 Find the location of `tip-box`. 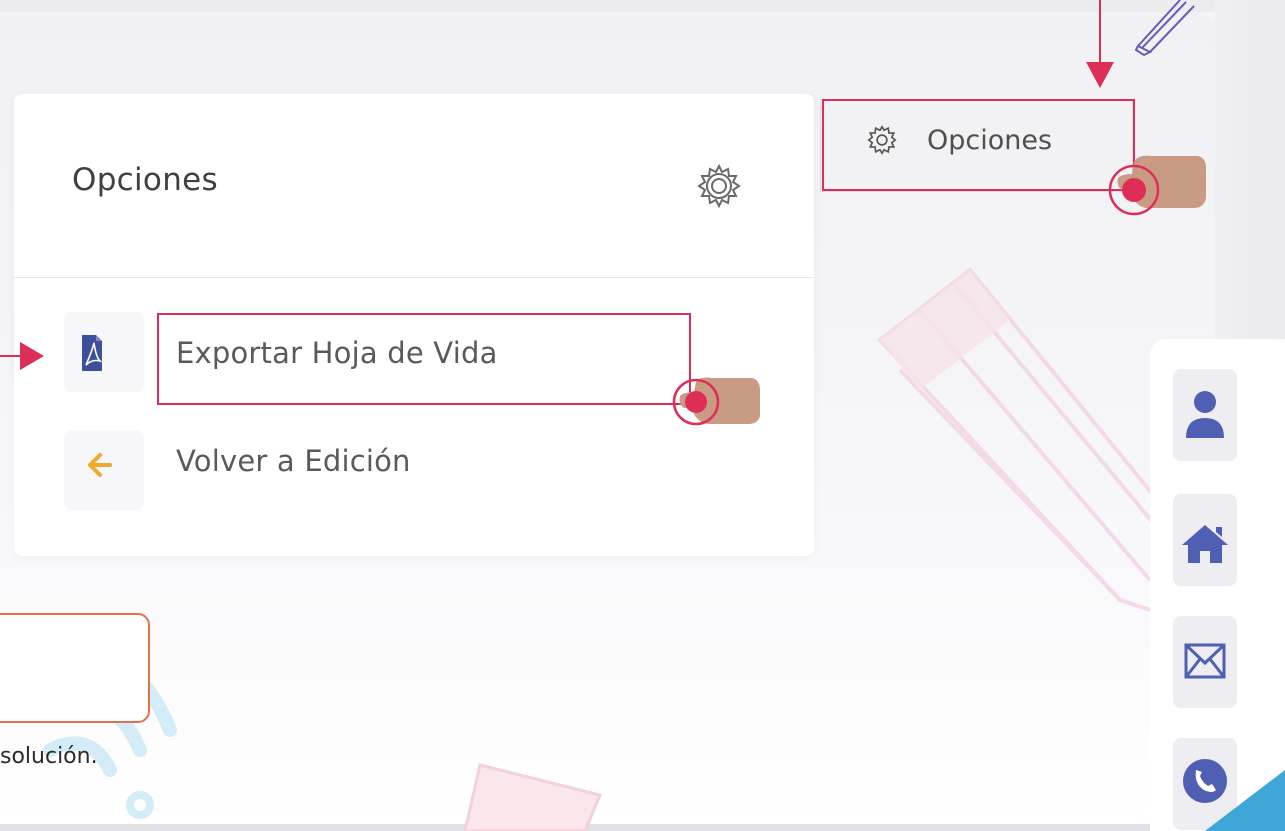

tip-box is located at coordinates (75, 668).